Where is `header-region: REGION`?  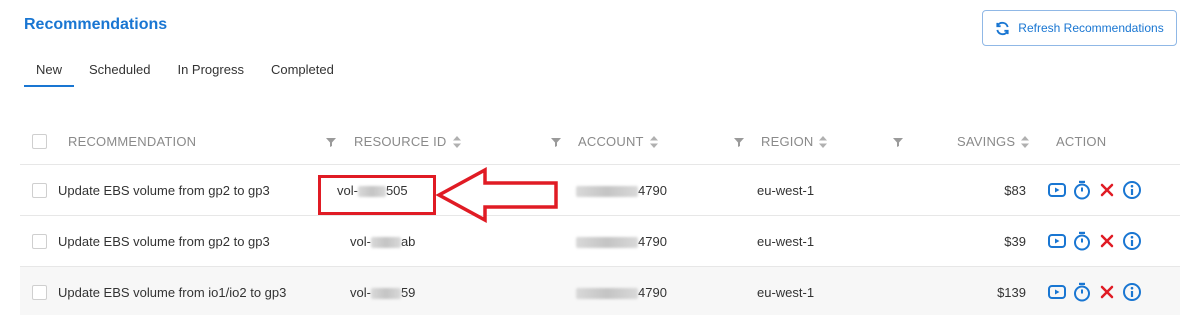 header-region: REGION is located at coordinates (794, 141).